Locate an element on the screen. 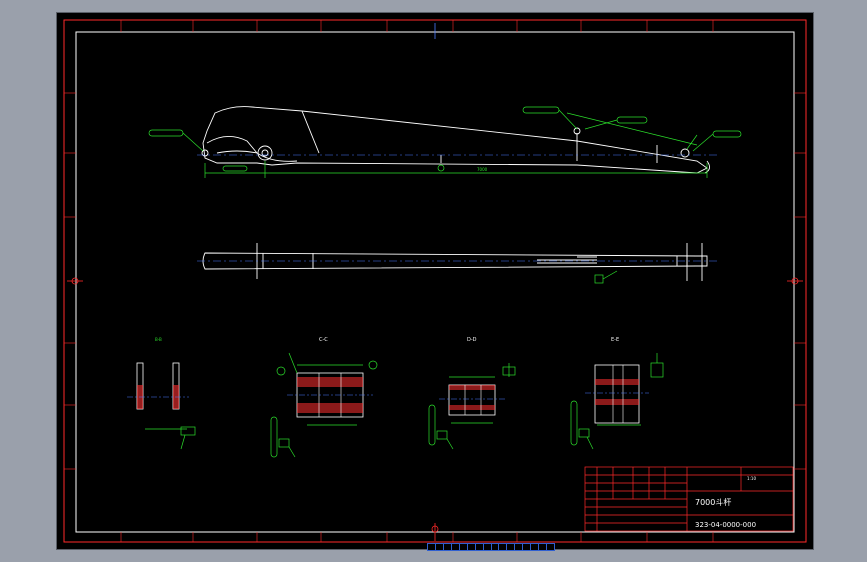  main-view-annotations is located at coordinates (445, 142).